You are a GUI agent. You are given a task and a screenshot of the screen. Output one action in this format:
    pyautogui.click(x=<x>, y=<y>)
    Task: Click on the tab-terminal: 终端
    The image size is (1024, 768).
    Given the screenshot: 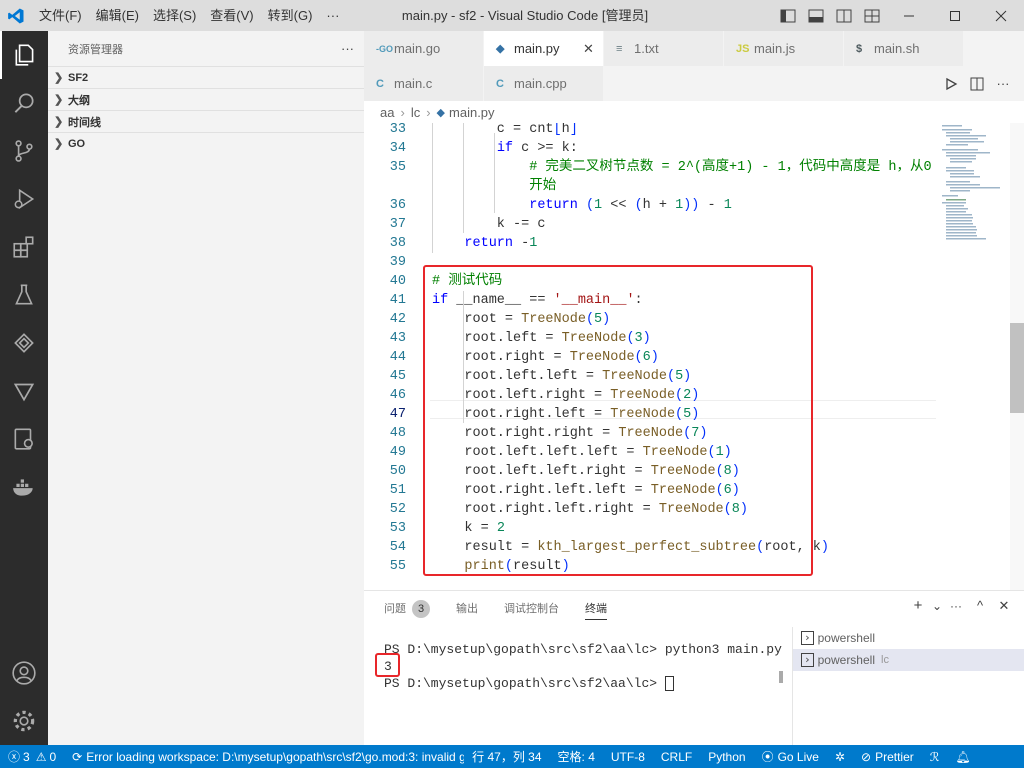 What is the action you would take?
    pyautogui.click(x=596, y=609)
    